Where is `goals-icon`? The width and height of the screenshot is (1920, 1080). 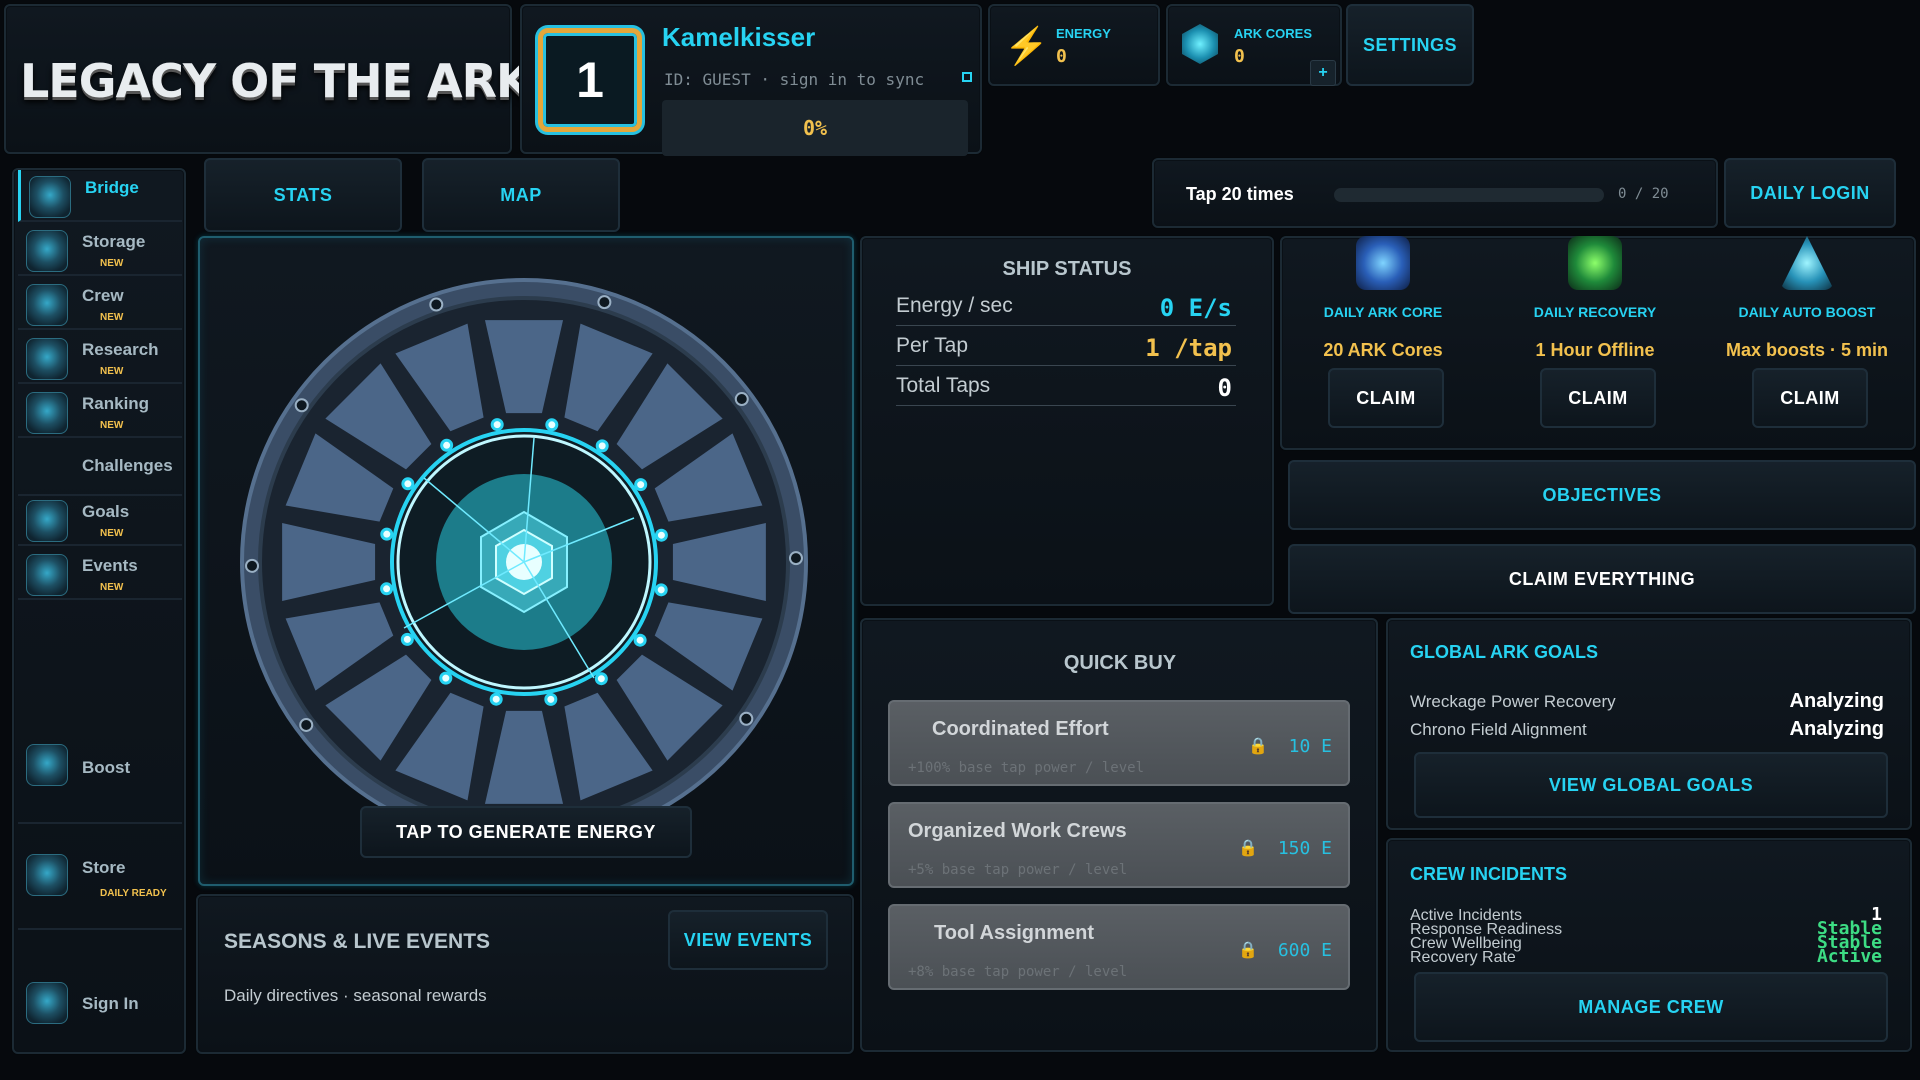 goals-icon is located at coordinates (47, 521).